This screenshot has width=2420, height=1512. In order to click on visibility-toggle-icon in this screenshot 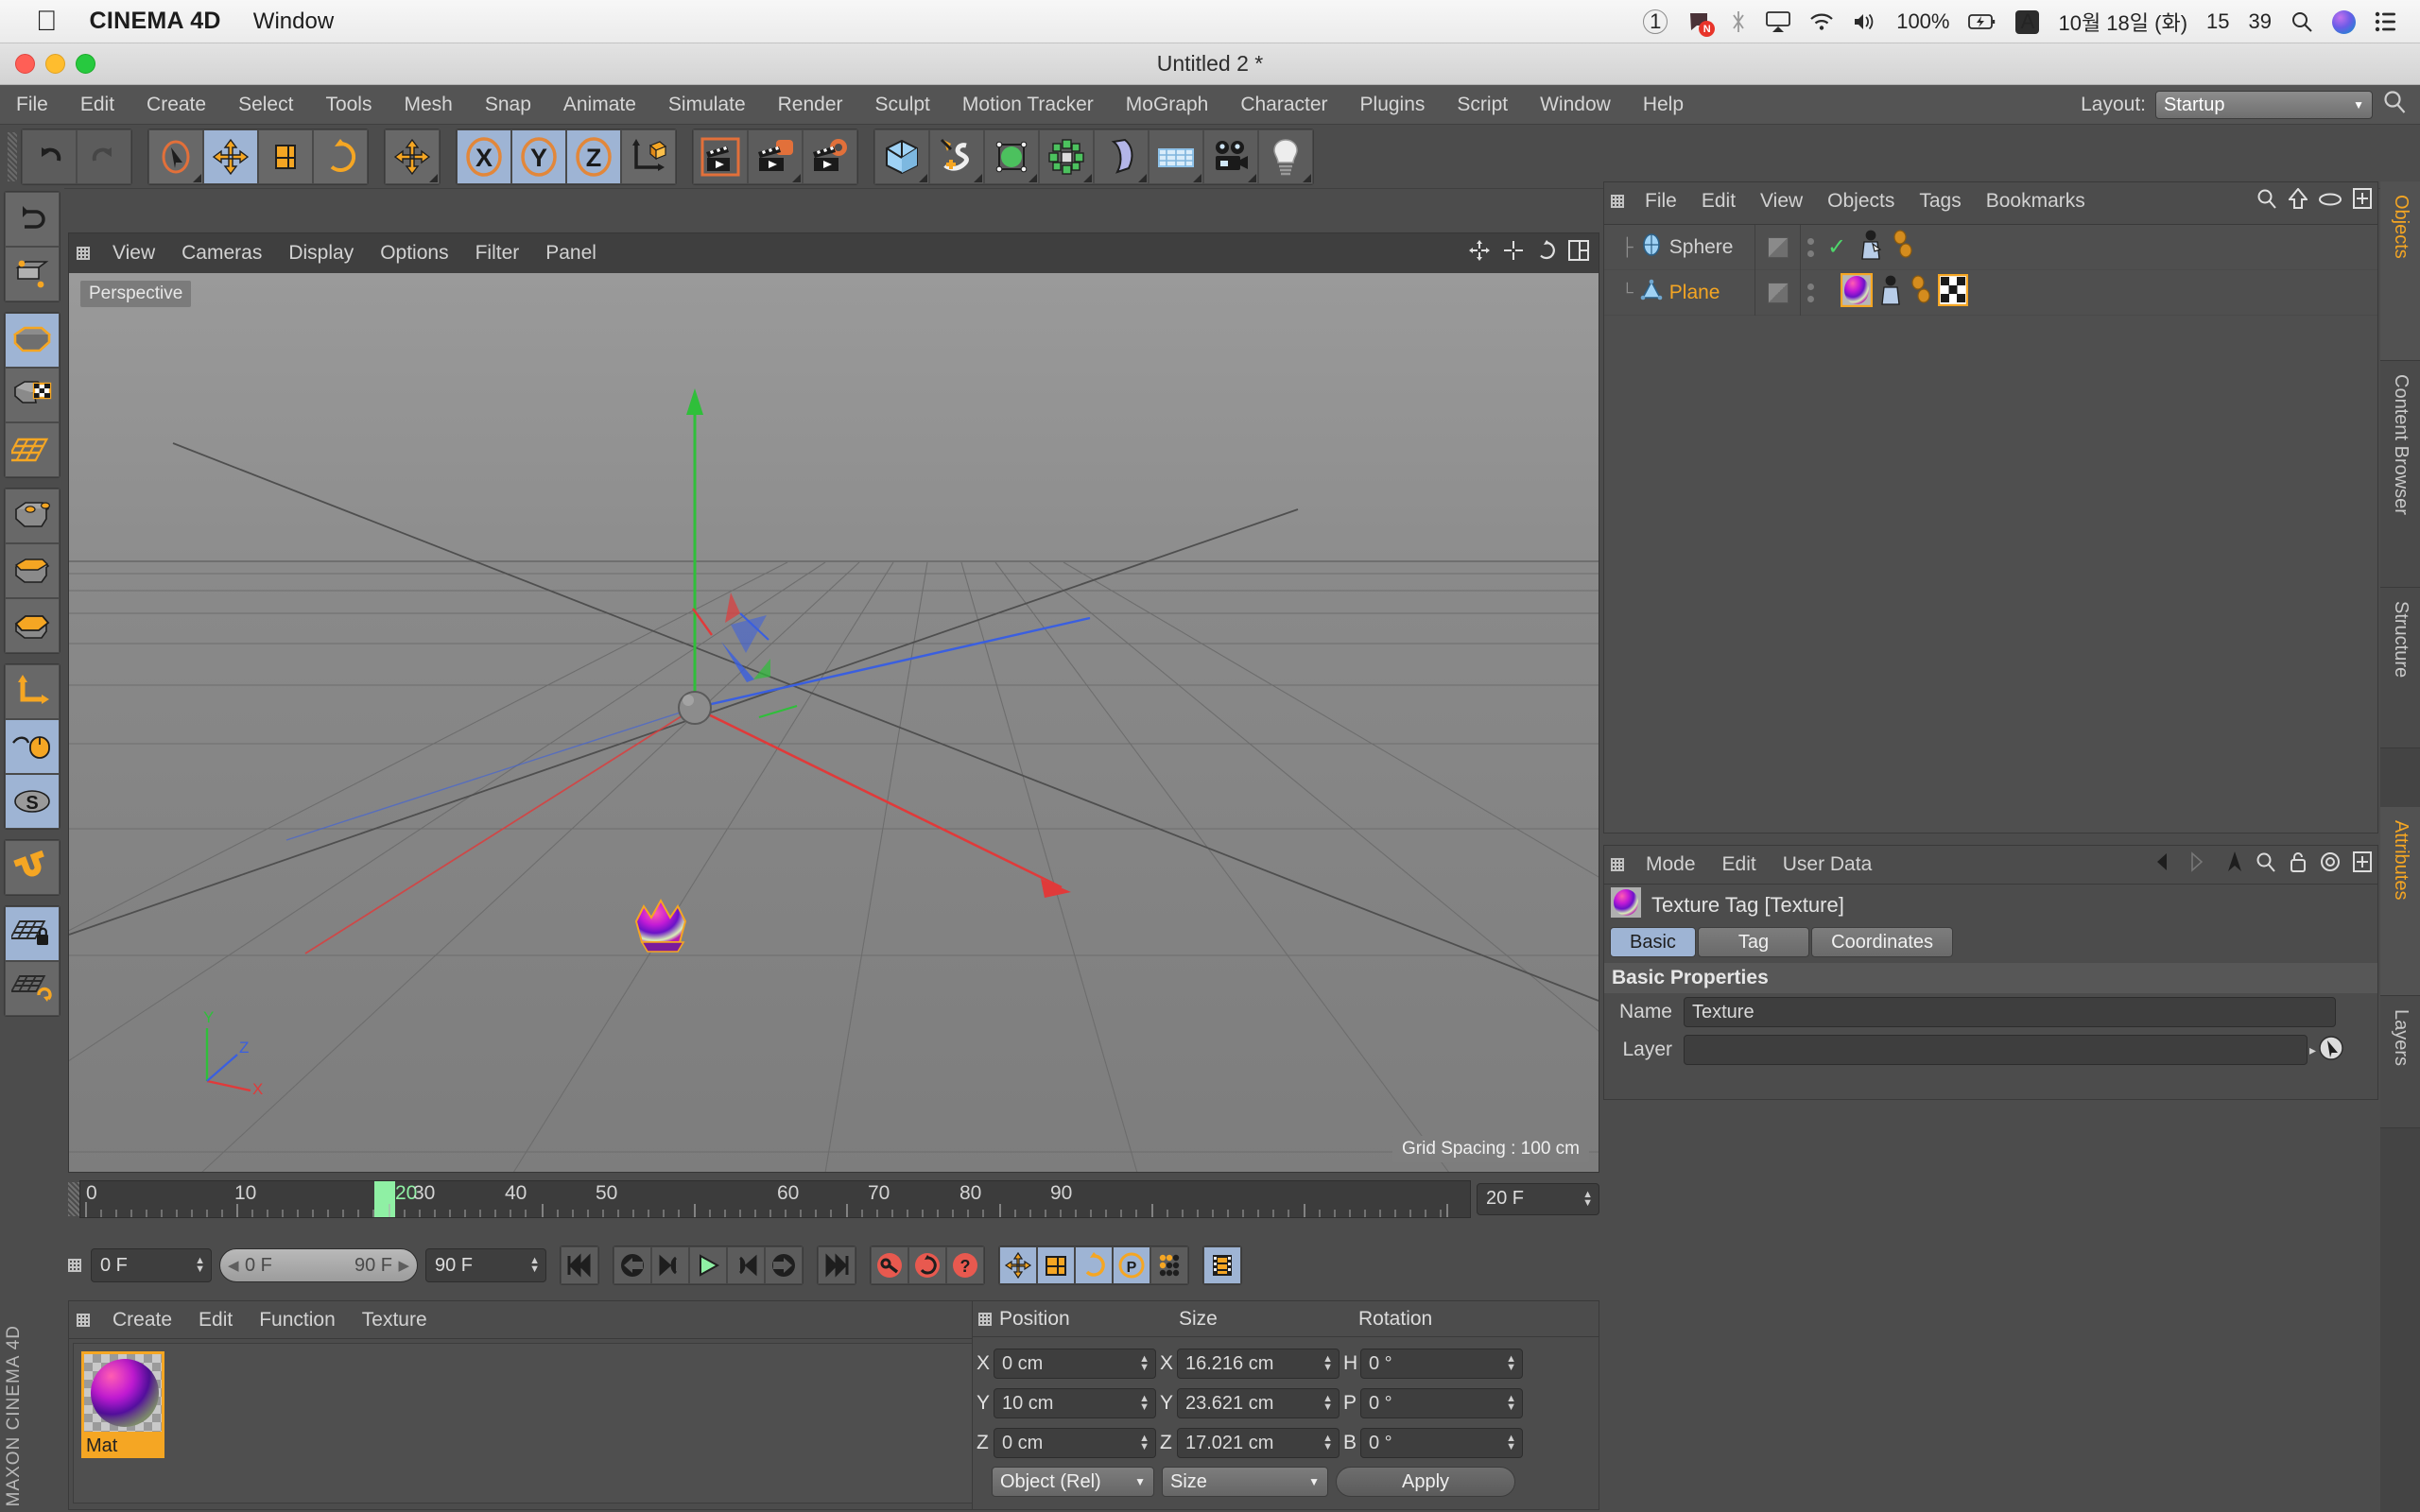, I will do `click(1778, 247)`.